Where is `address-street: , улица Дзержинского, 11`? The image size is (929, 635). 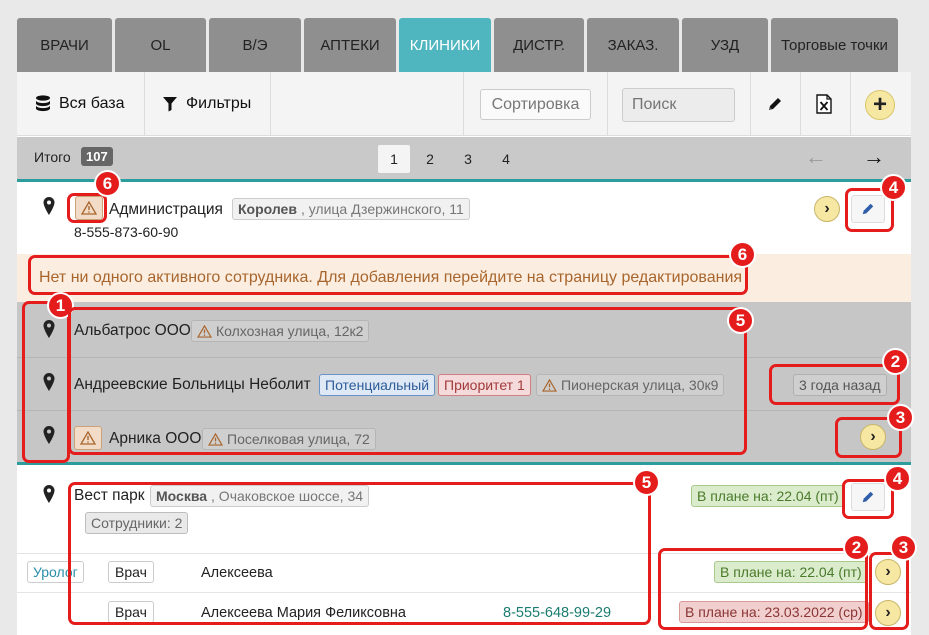 address-street: , улица Дзержинского, 11 is located at coordinates (382, 209).